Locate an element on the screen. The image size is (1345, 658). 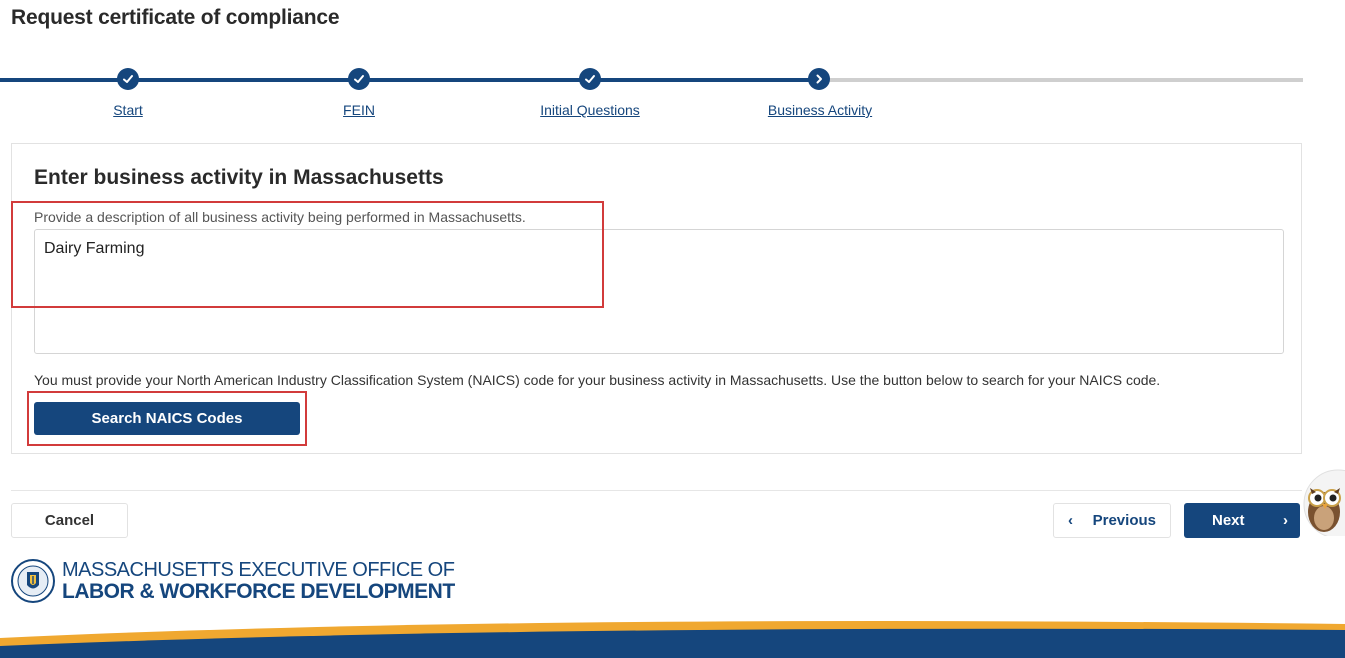
page-title: Request certificate of compliance is located at coordinates (175, 17).